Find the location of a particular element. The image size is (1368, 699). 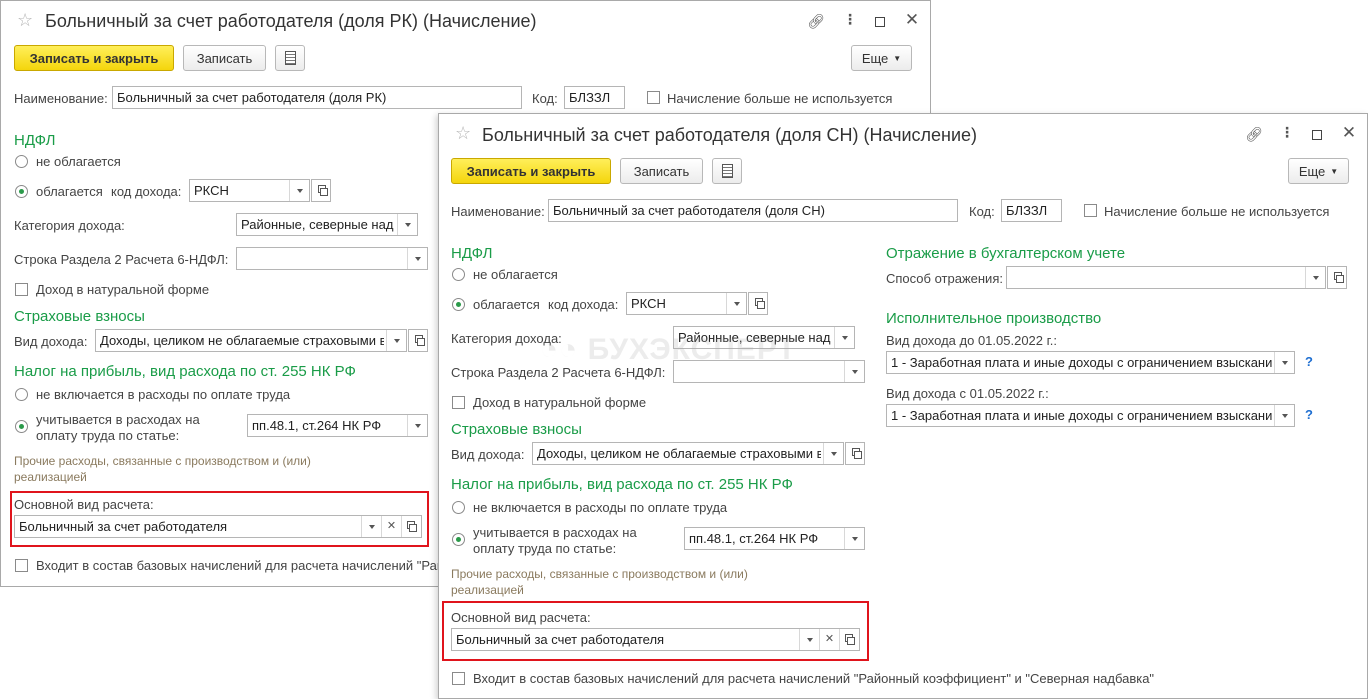

insurance-section-title: Страховые взносы is located at coordinates (79, 316).